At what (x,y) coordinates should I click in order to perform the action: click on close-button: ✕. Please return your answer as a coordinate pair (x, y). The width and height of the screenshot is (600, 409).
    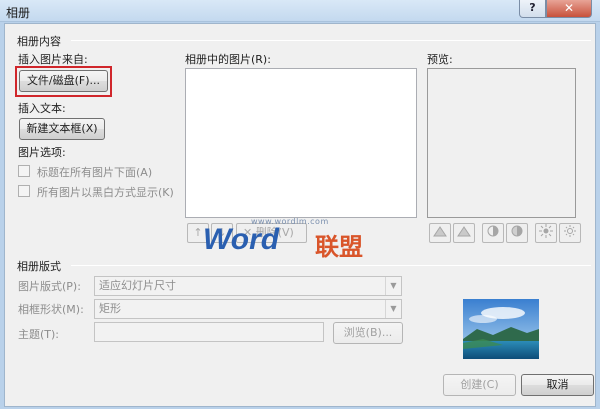
    Looking at the image, I should click on (569, 9).